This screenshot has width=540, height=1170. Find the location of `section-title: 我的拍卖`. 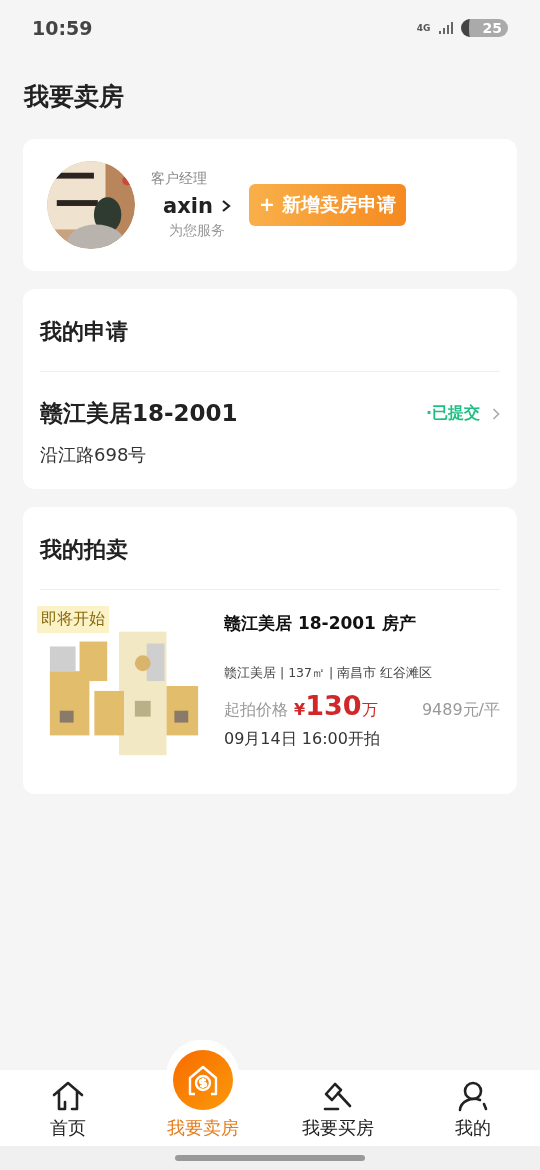

section-title: 我的拍卖 is located at coordinates (270, 548).